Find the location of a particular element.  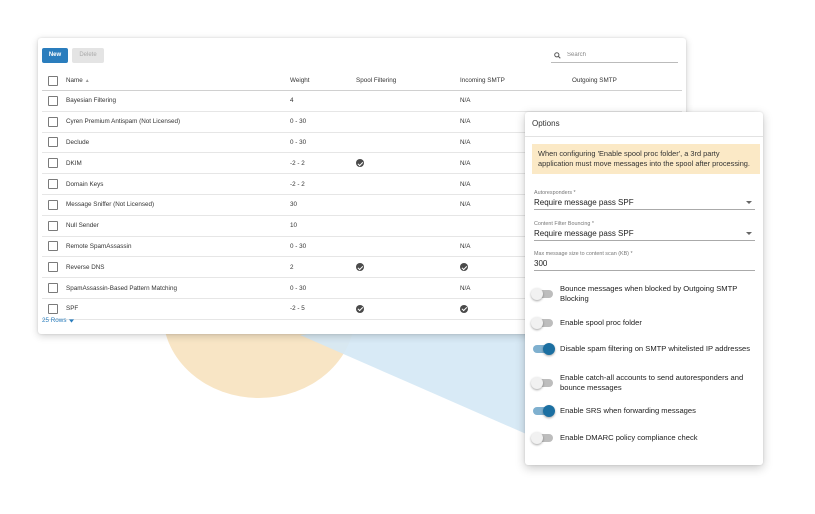

chevron-down-icon is located at coordinates (71, 320).